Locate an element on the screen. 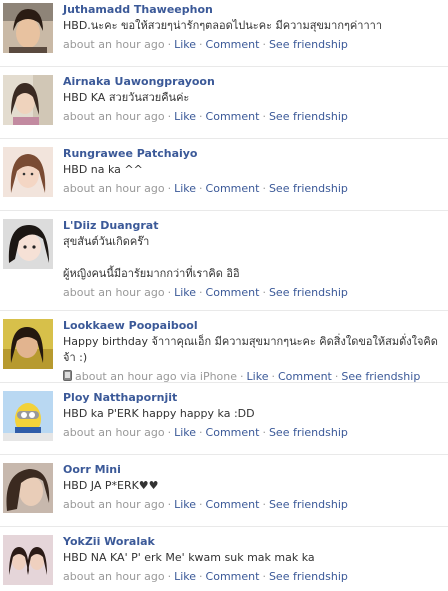  author-name-link: Lookkaew Poopaibool is located at coordinates (253, 325).